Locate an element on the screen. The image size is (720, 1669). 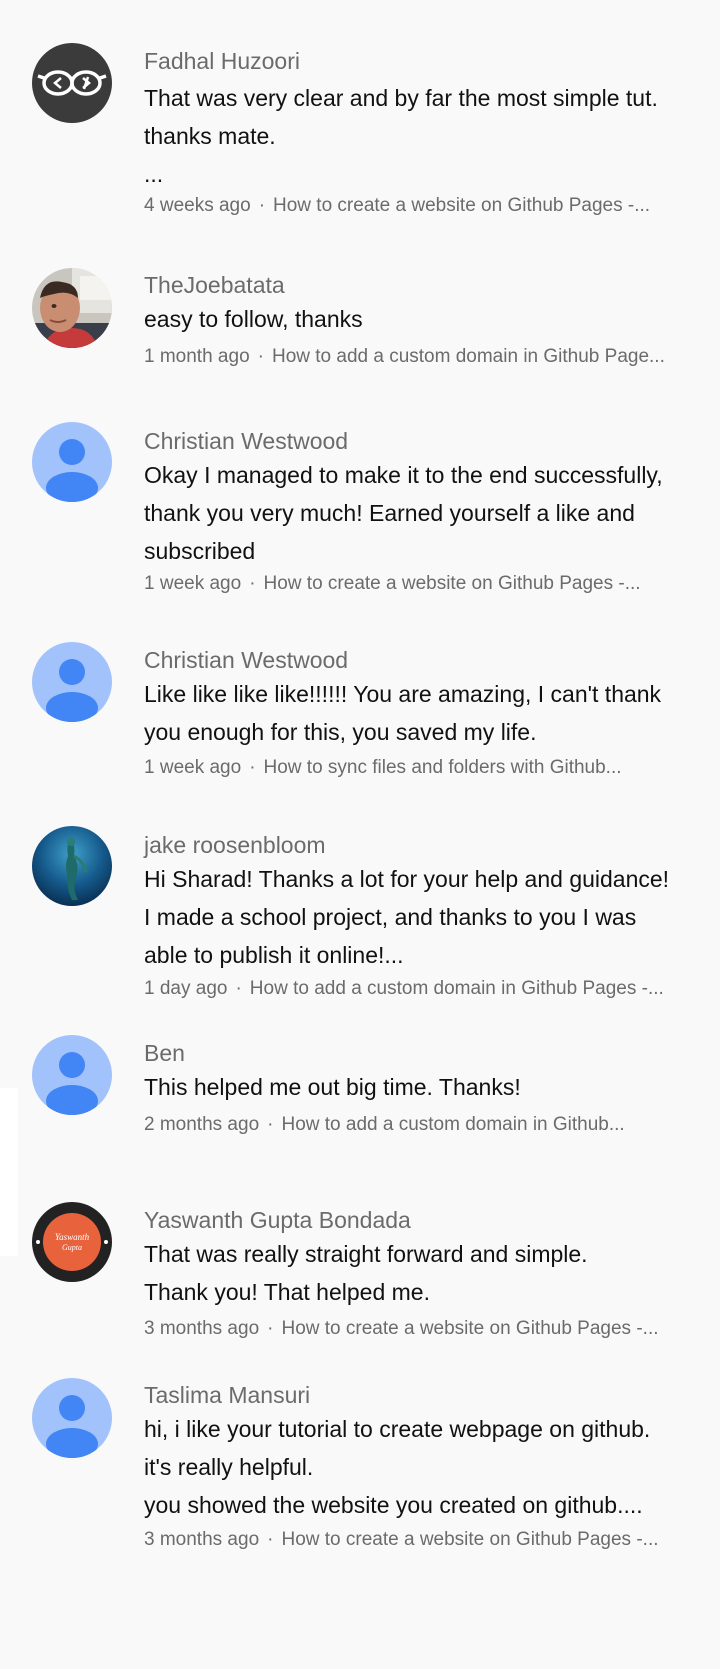
comment-text-line: thanks mate. is located at coordinates (210, 136).